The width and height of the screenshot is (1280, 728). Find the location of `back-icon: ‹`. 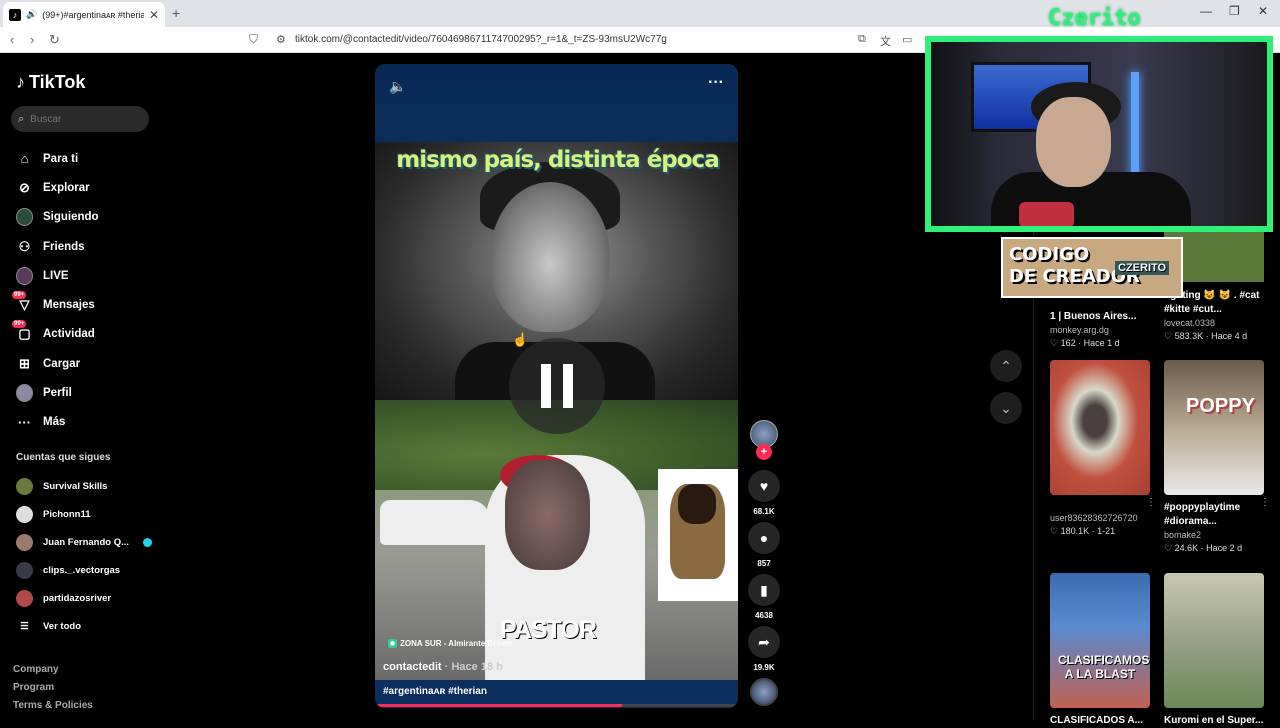

back-icon: ‹ is located at coordinates (12, 39).